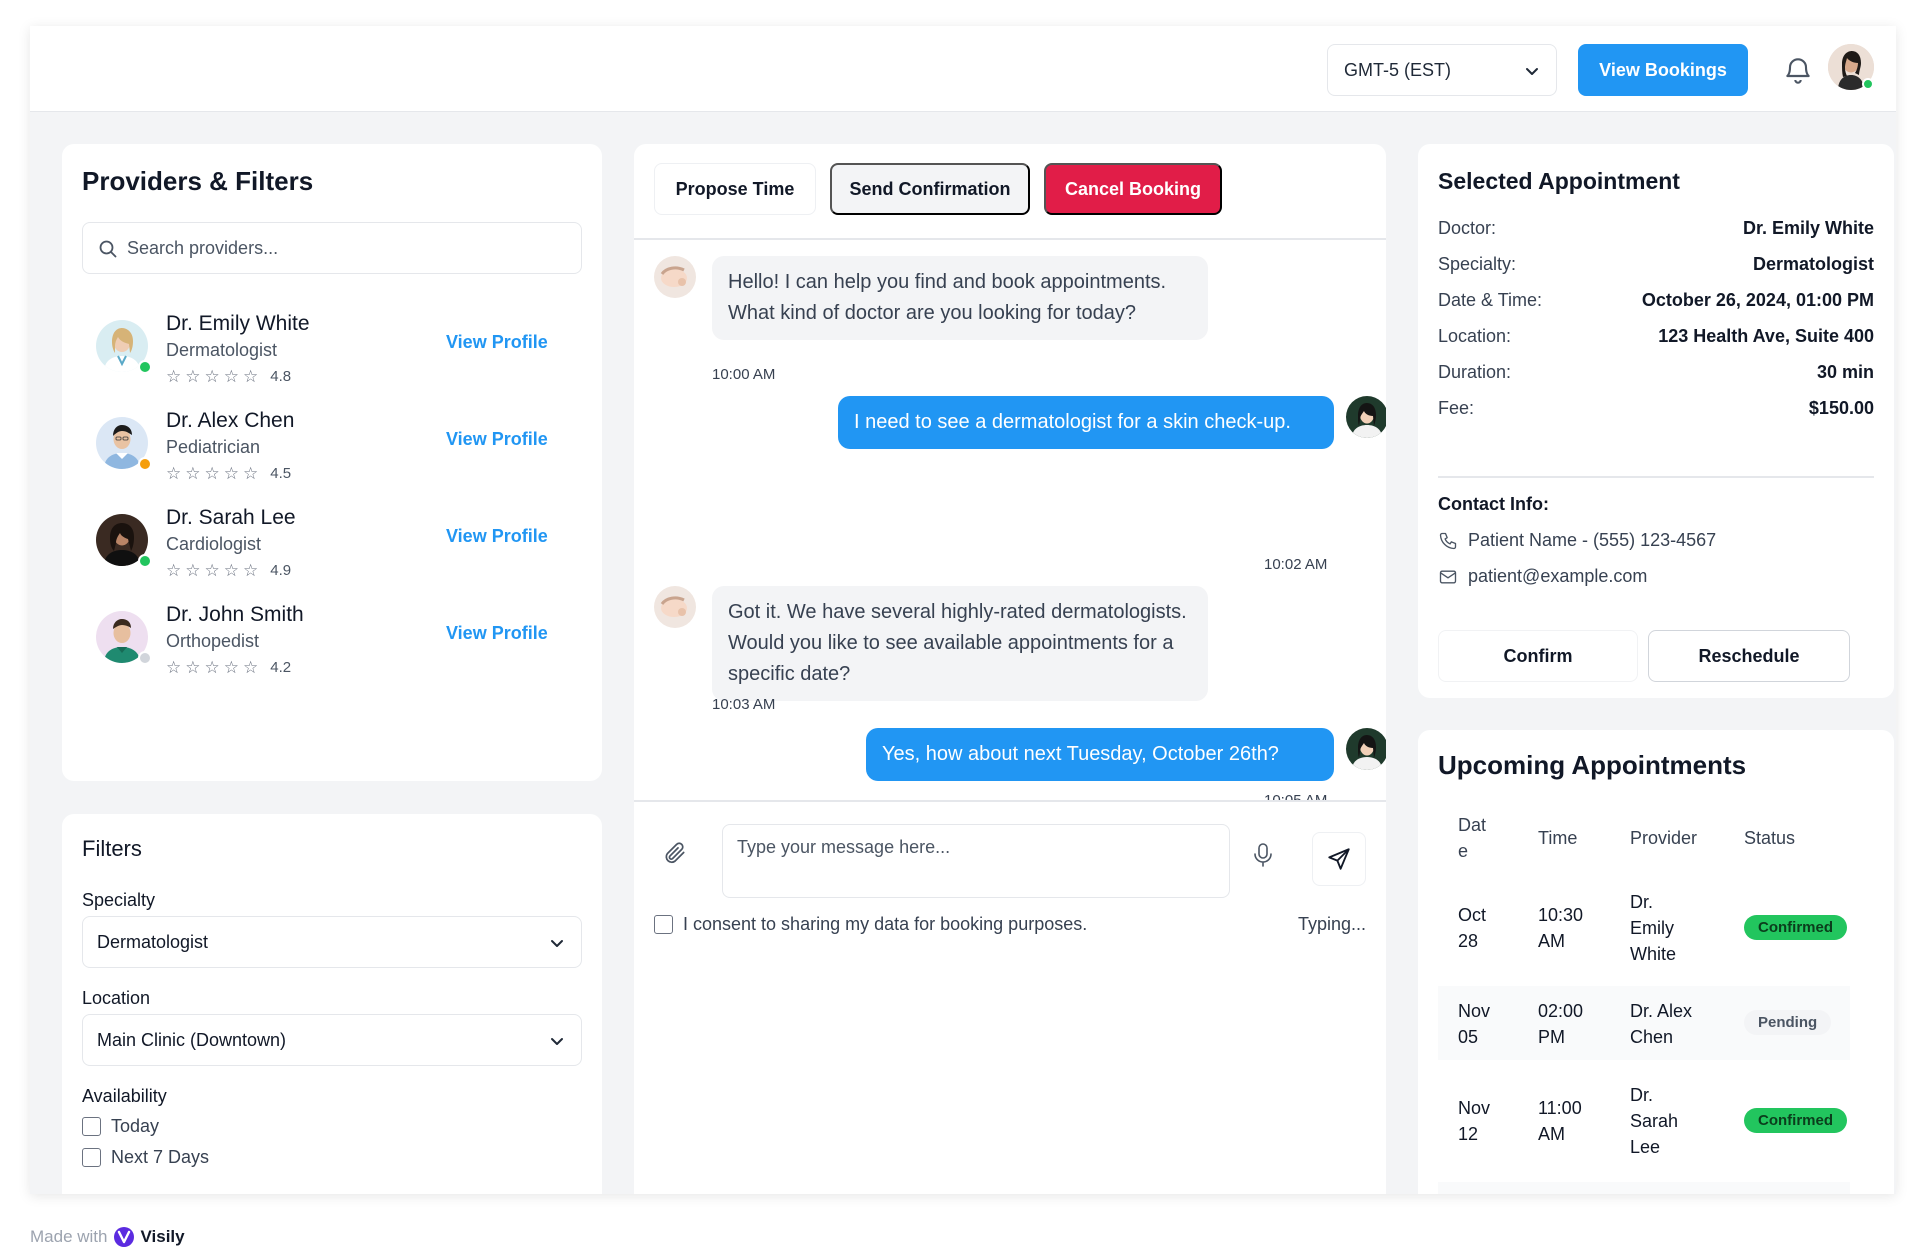  What do you see at coordinates (1133, 189) in the screenshot?
I see `cancel-booking-button: Cancel Booking` at bounding box center [1133, 189].